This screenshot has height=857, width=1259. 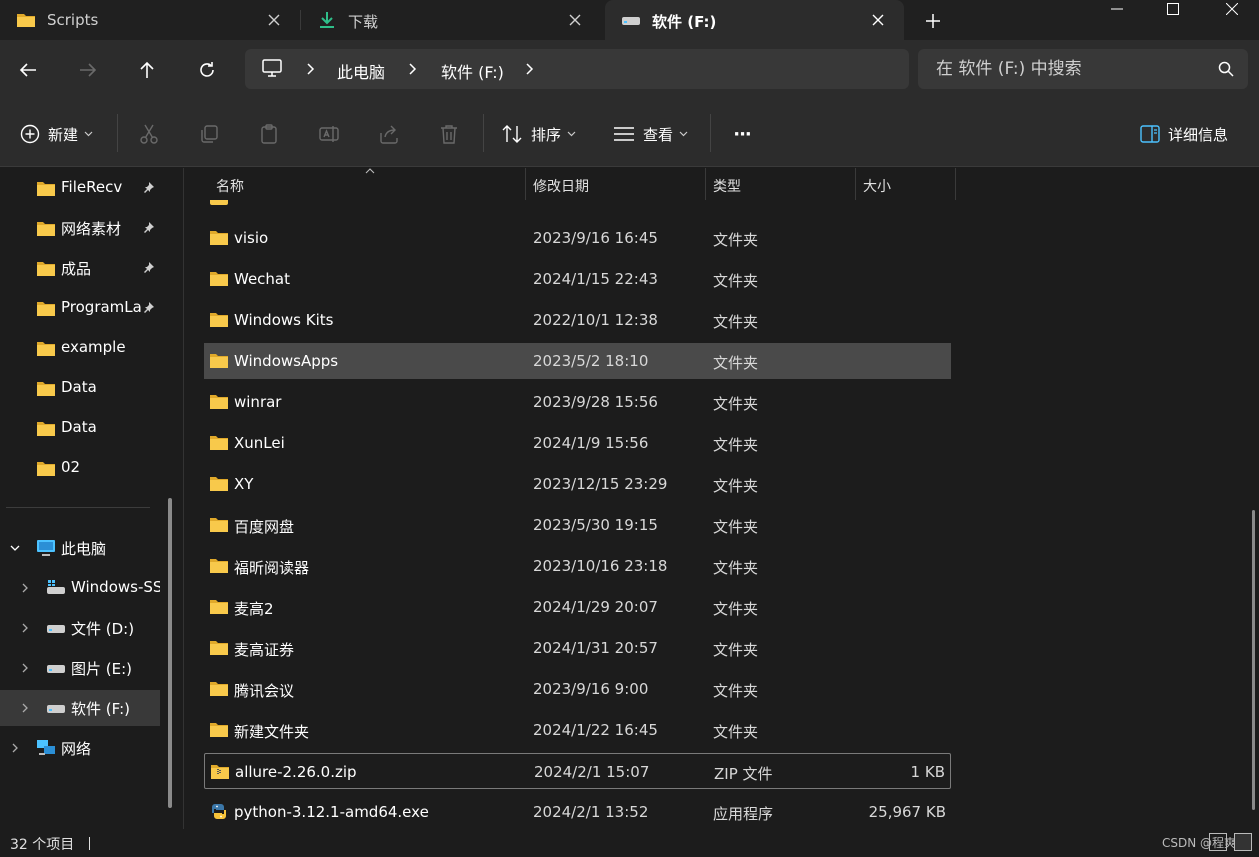 I want to click on file-row: visio 2023/9/16 16:45 文件夹, so click(x=577, y=238).